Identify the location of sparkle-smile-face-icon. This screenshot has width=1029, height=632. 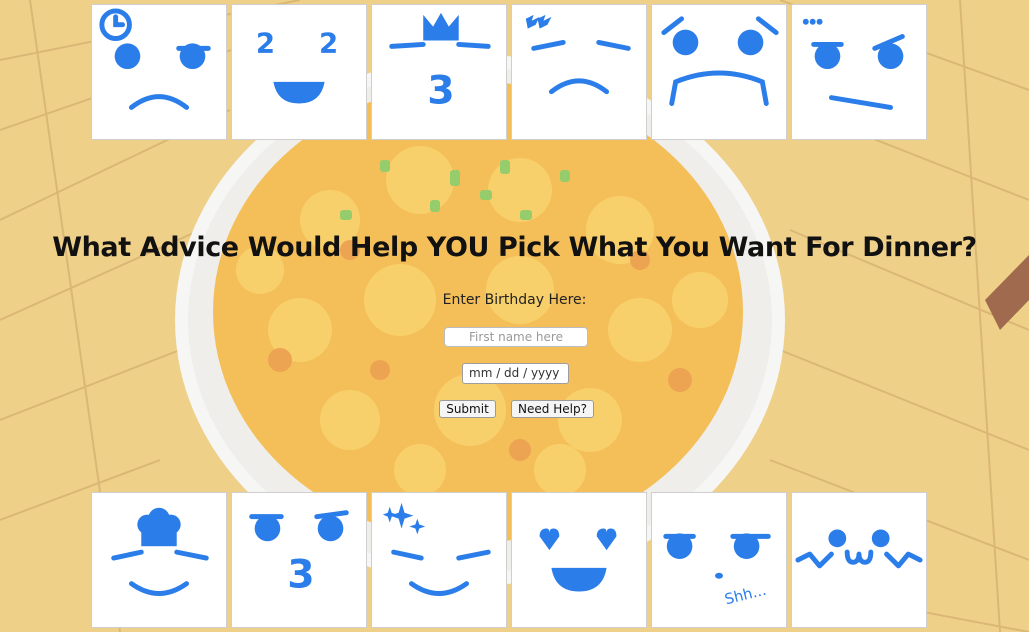
(436, 549).